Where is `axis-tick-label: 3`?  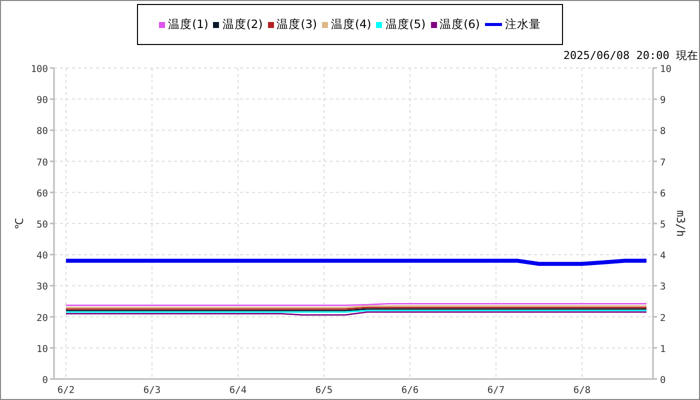
axis-tick-label: 3 is located at coordinates (663, 287).